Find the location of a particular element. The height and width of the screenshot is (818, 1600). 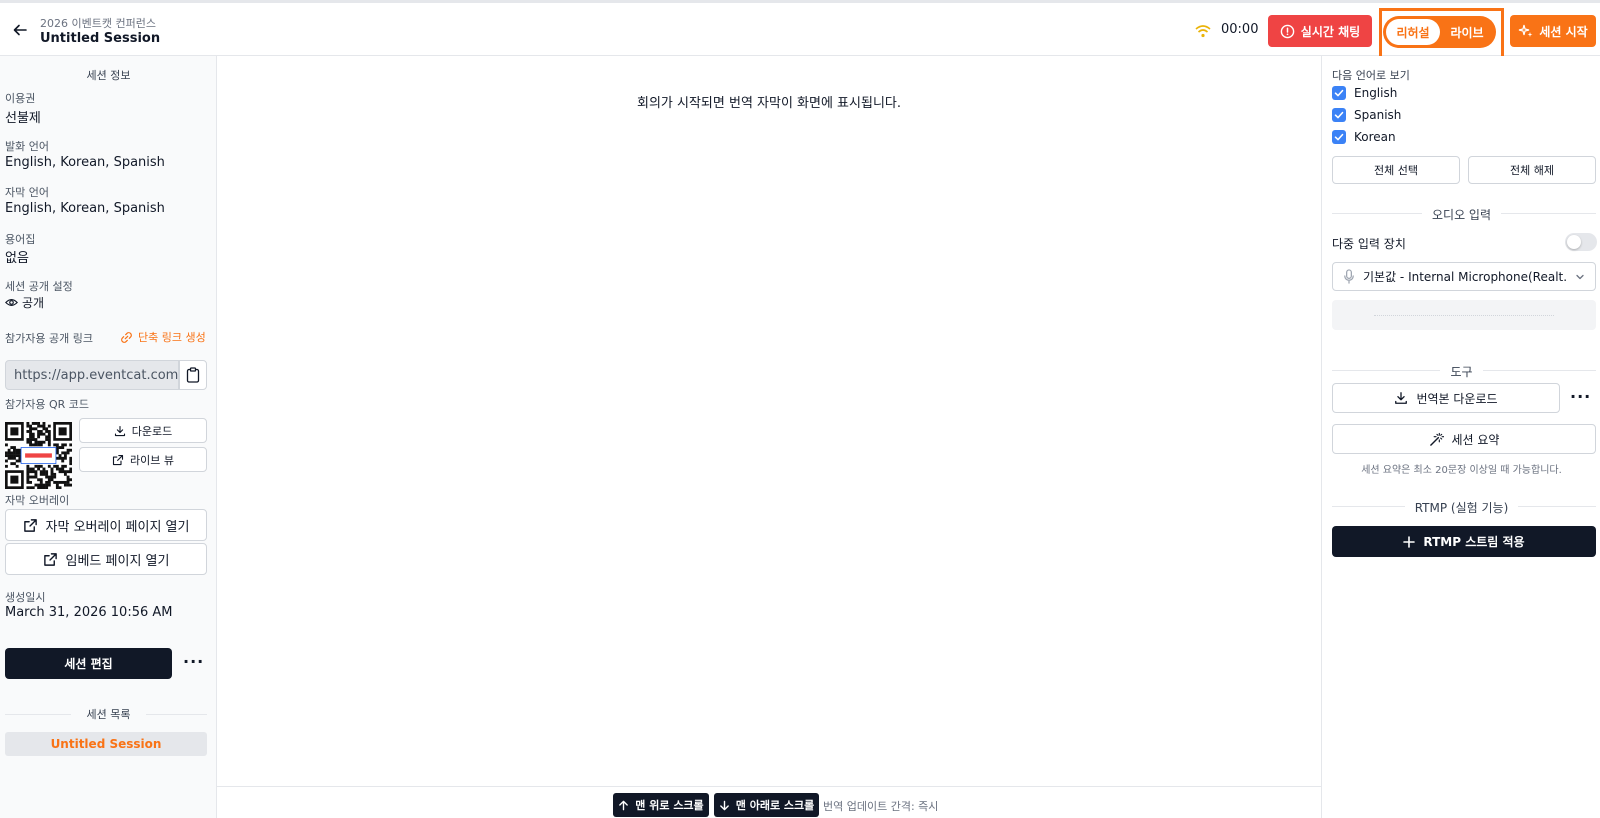

rtmp-title-text: RTMP (실험 기능) is located at coordinates (1461, 508).